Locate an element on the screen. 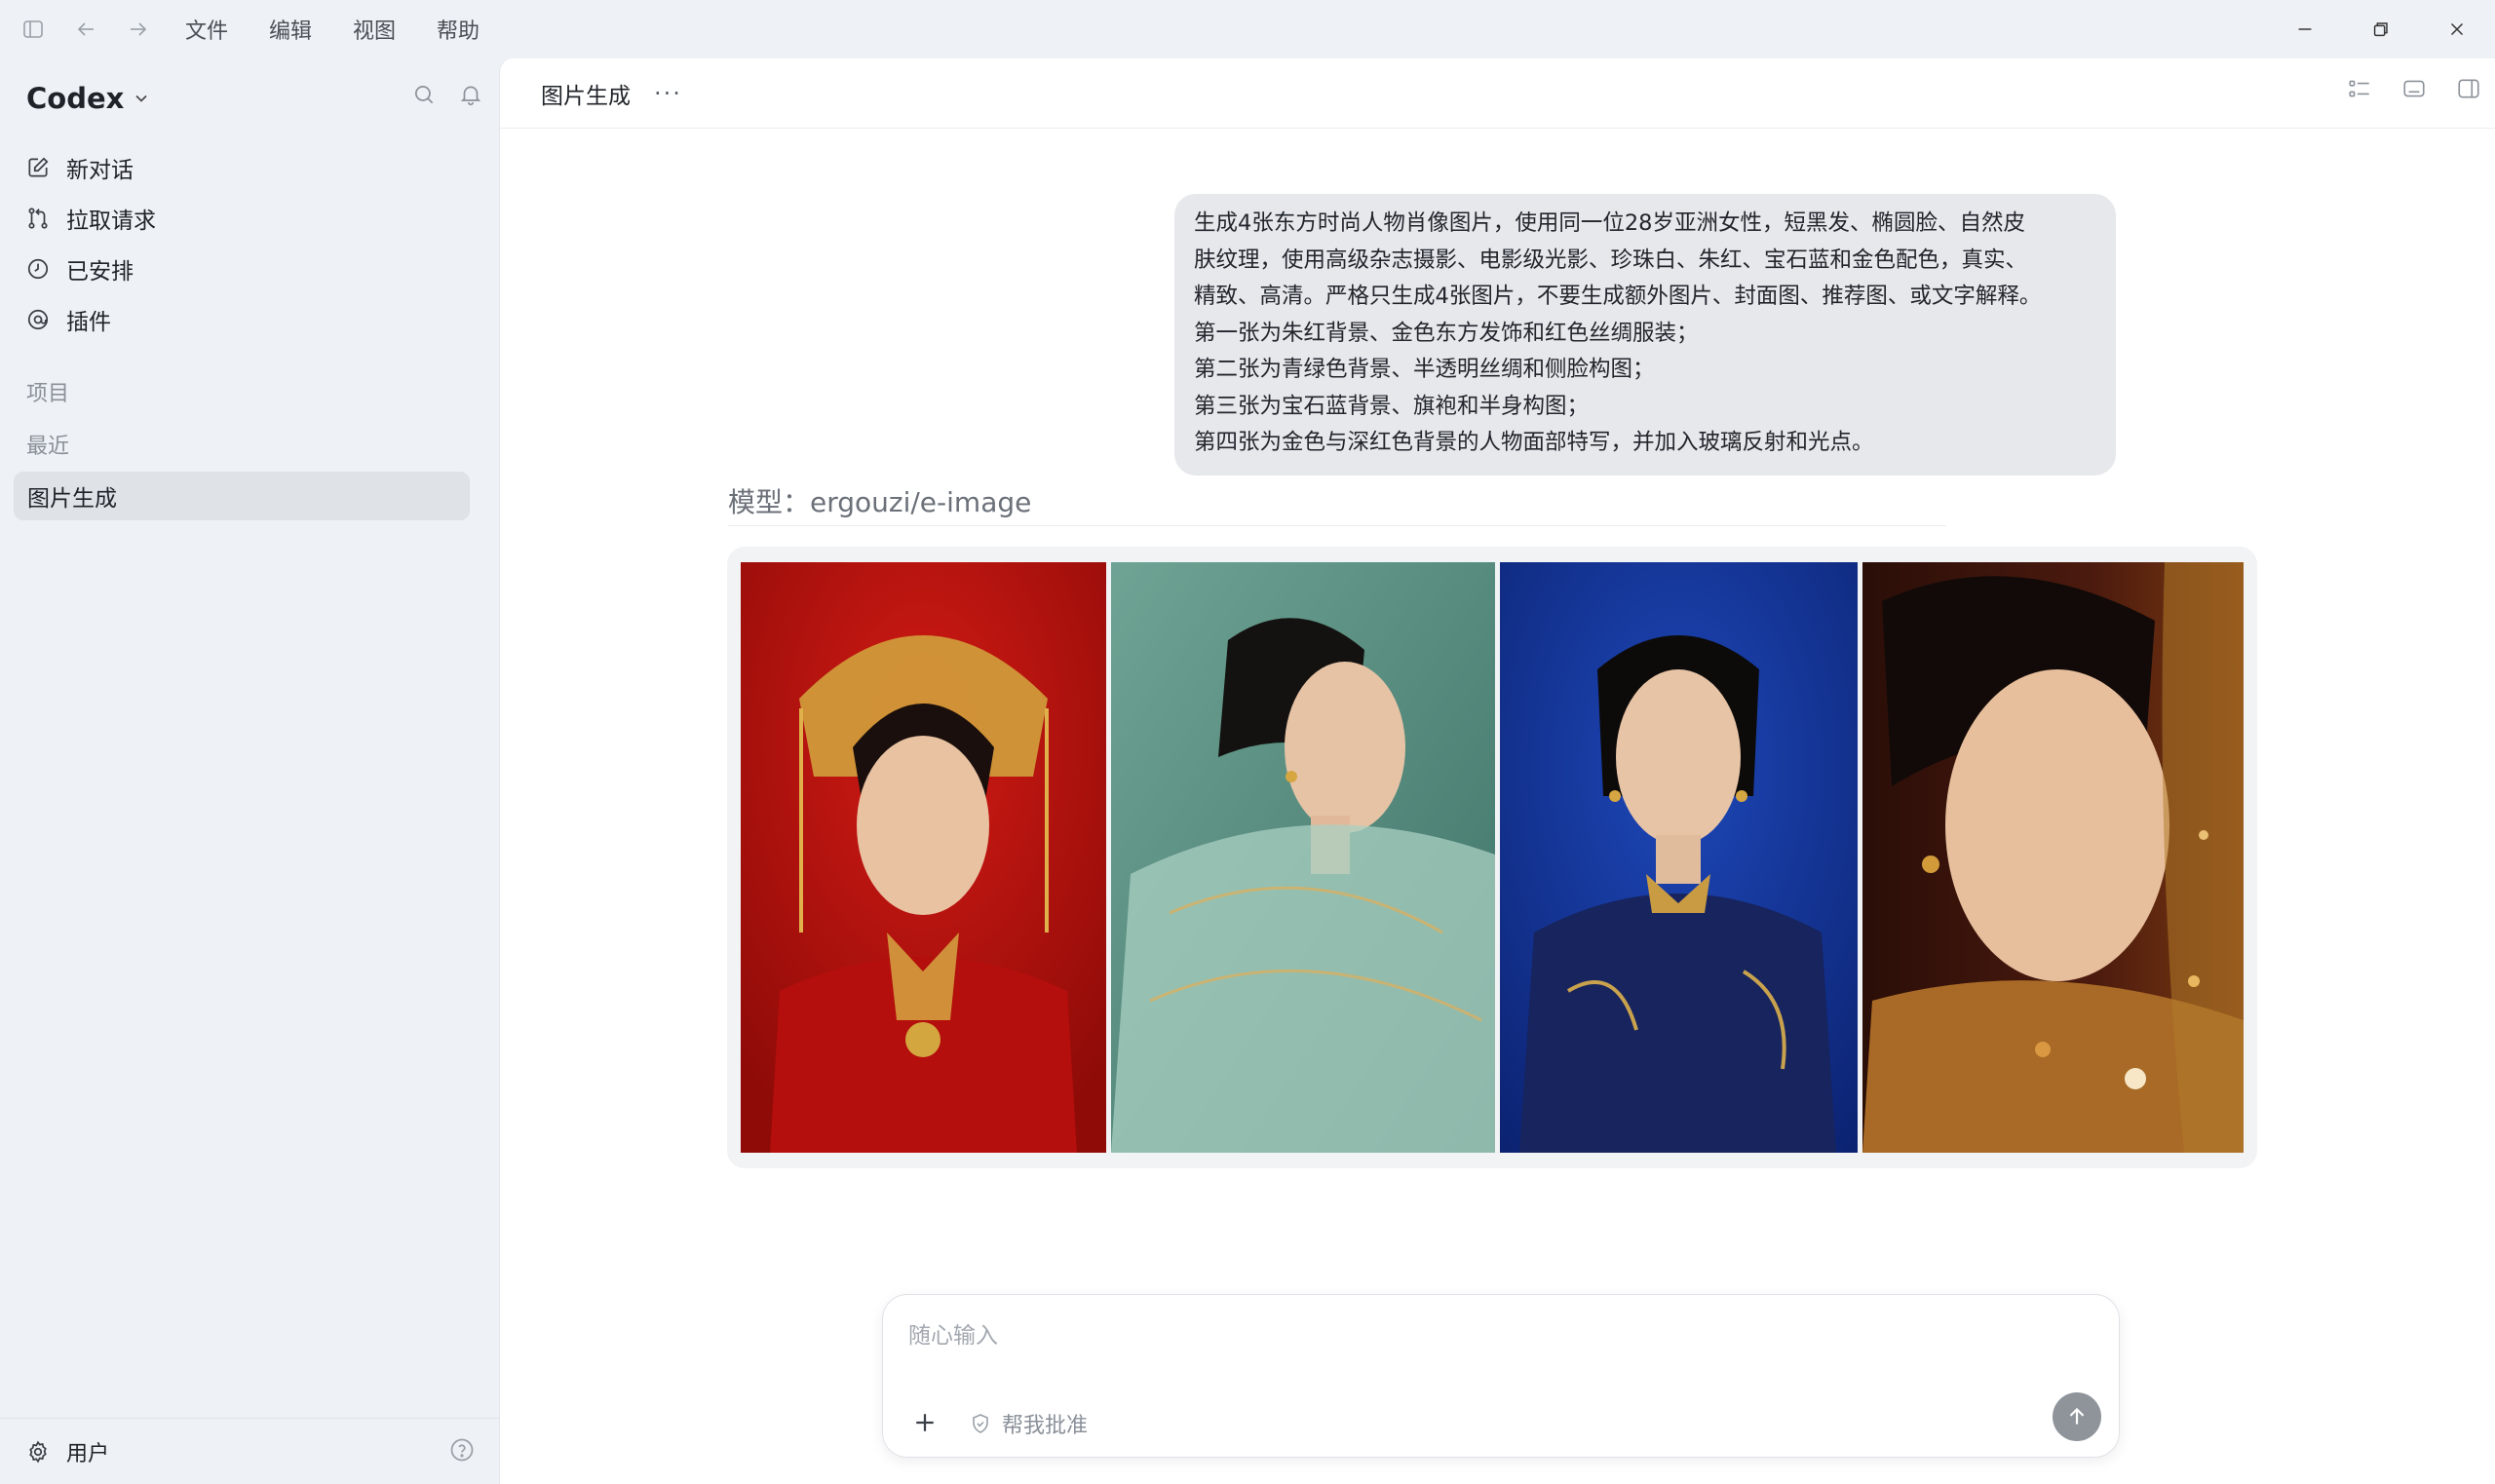 This screenshot has width=2495, height=1484. sidebar-item-scheduled: 已安排 is located at coordinates (242, 269).